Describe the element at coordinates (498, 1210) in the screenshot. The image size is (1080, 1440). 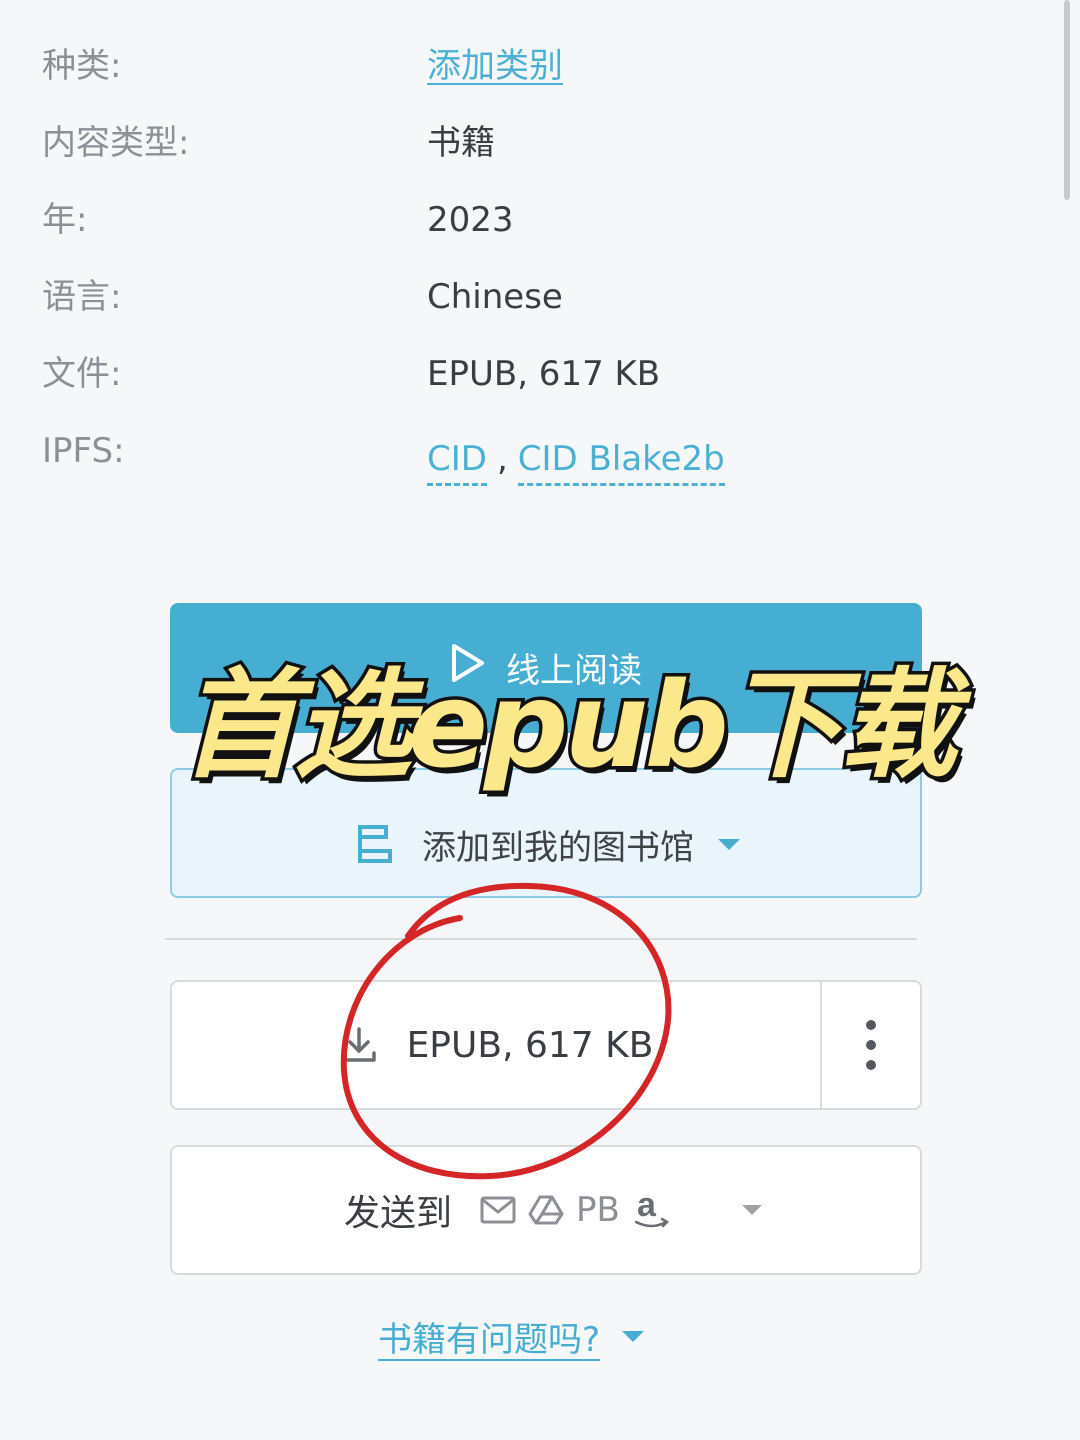
I see `email-icon` at that location.